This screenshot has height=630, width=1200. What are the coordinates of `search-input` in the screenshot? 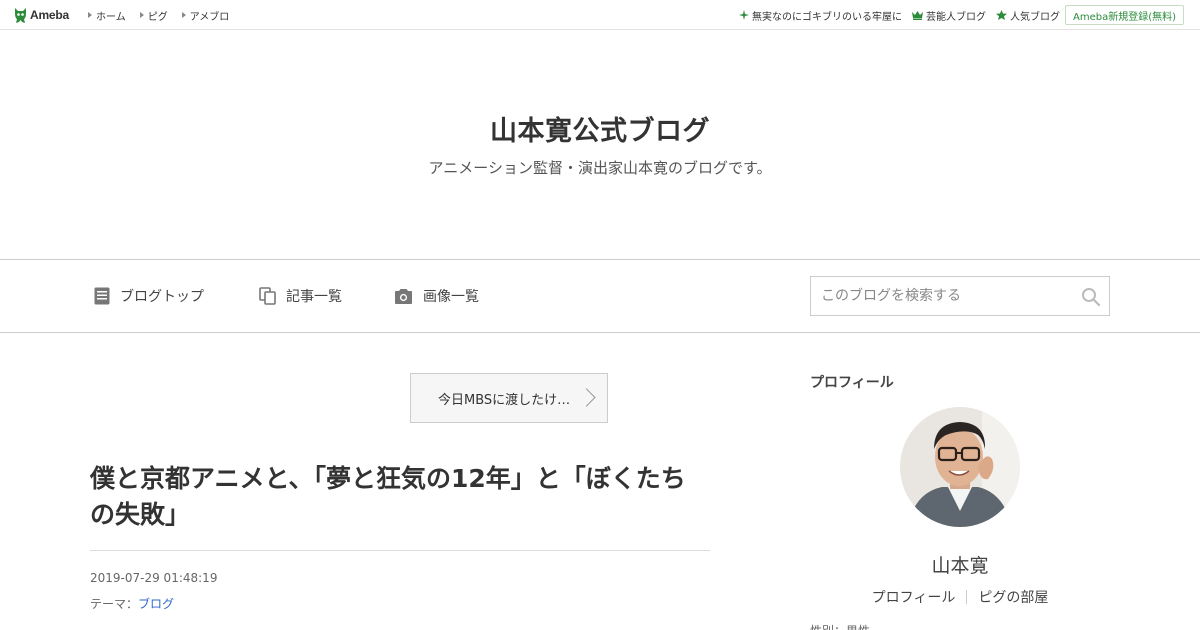 It's located at (944, 296).